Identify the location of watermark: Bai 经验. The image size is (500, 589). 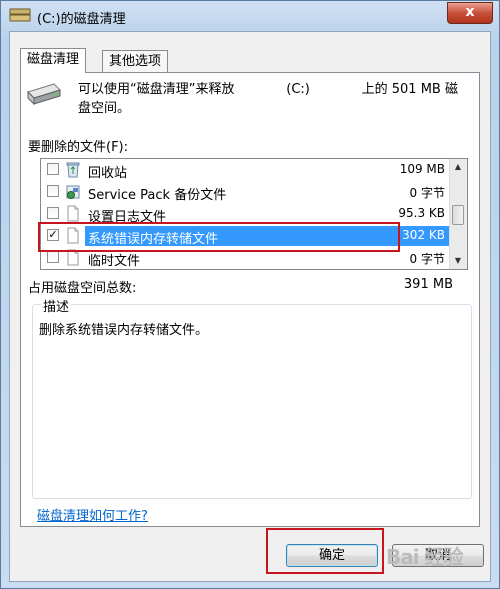
(425, 557).